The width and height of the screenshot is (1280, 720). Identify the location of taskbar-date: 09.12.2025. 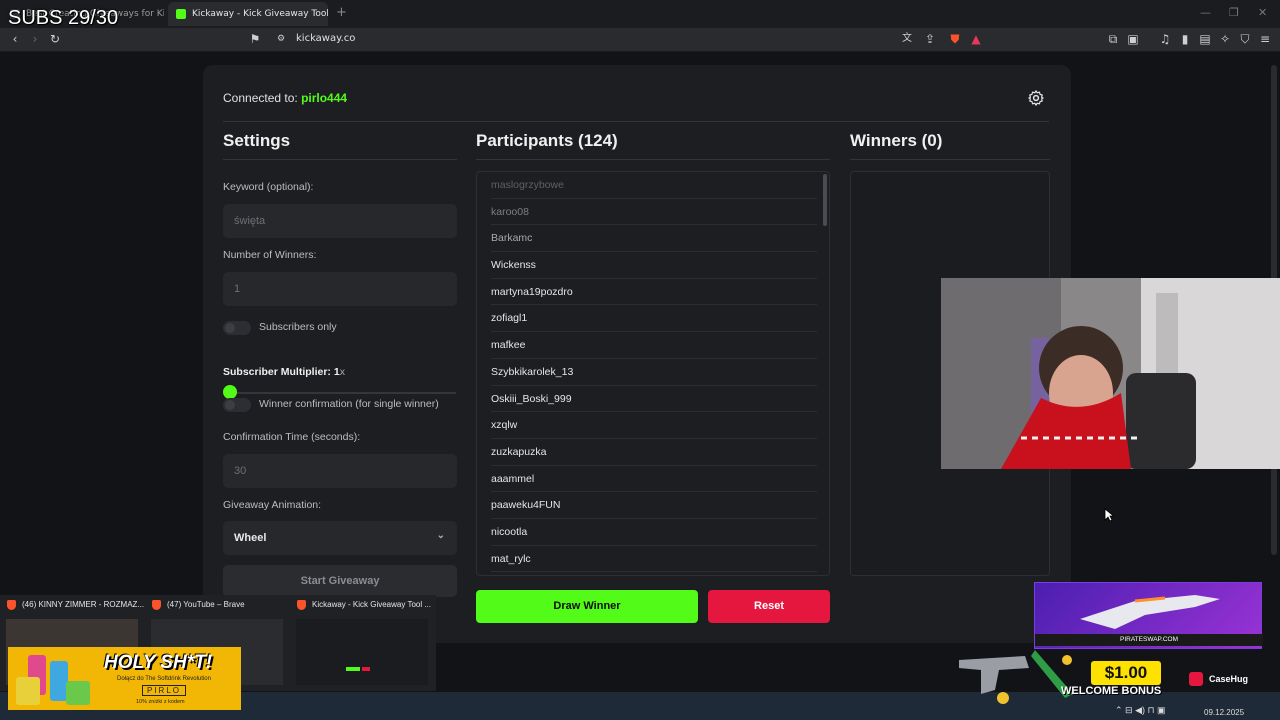
(1224, 712).